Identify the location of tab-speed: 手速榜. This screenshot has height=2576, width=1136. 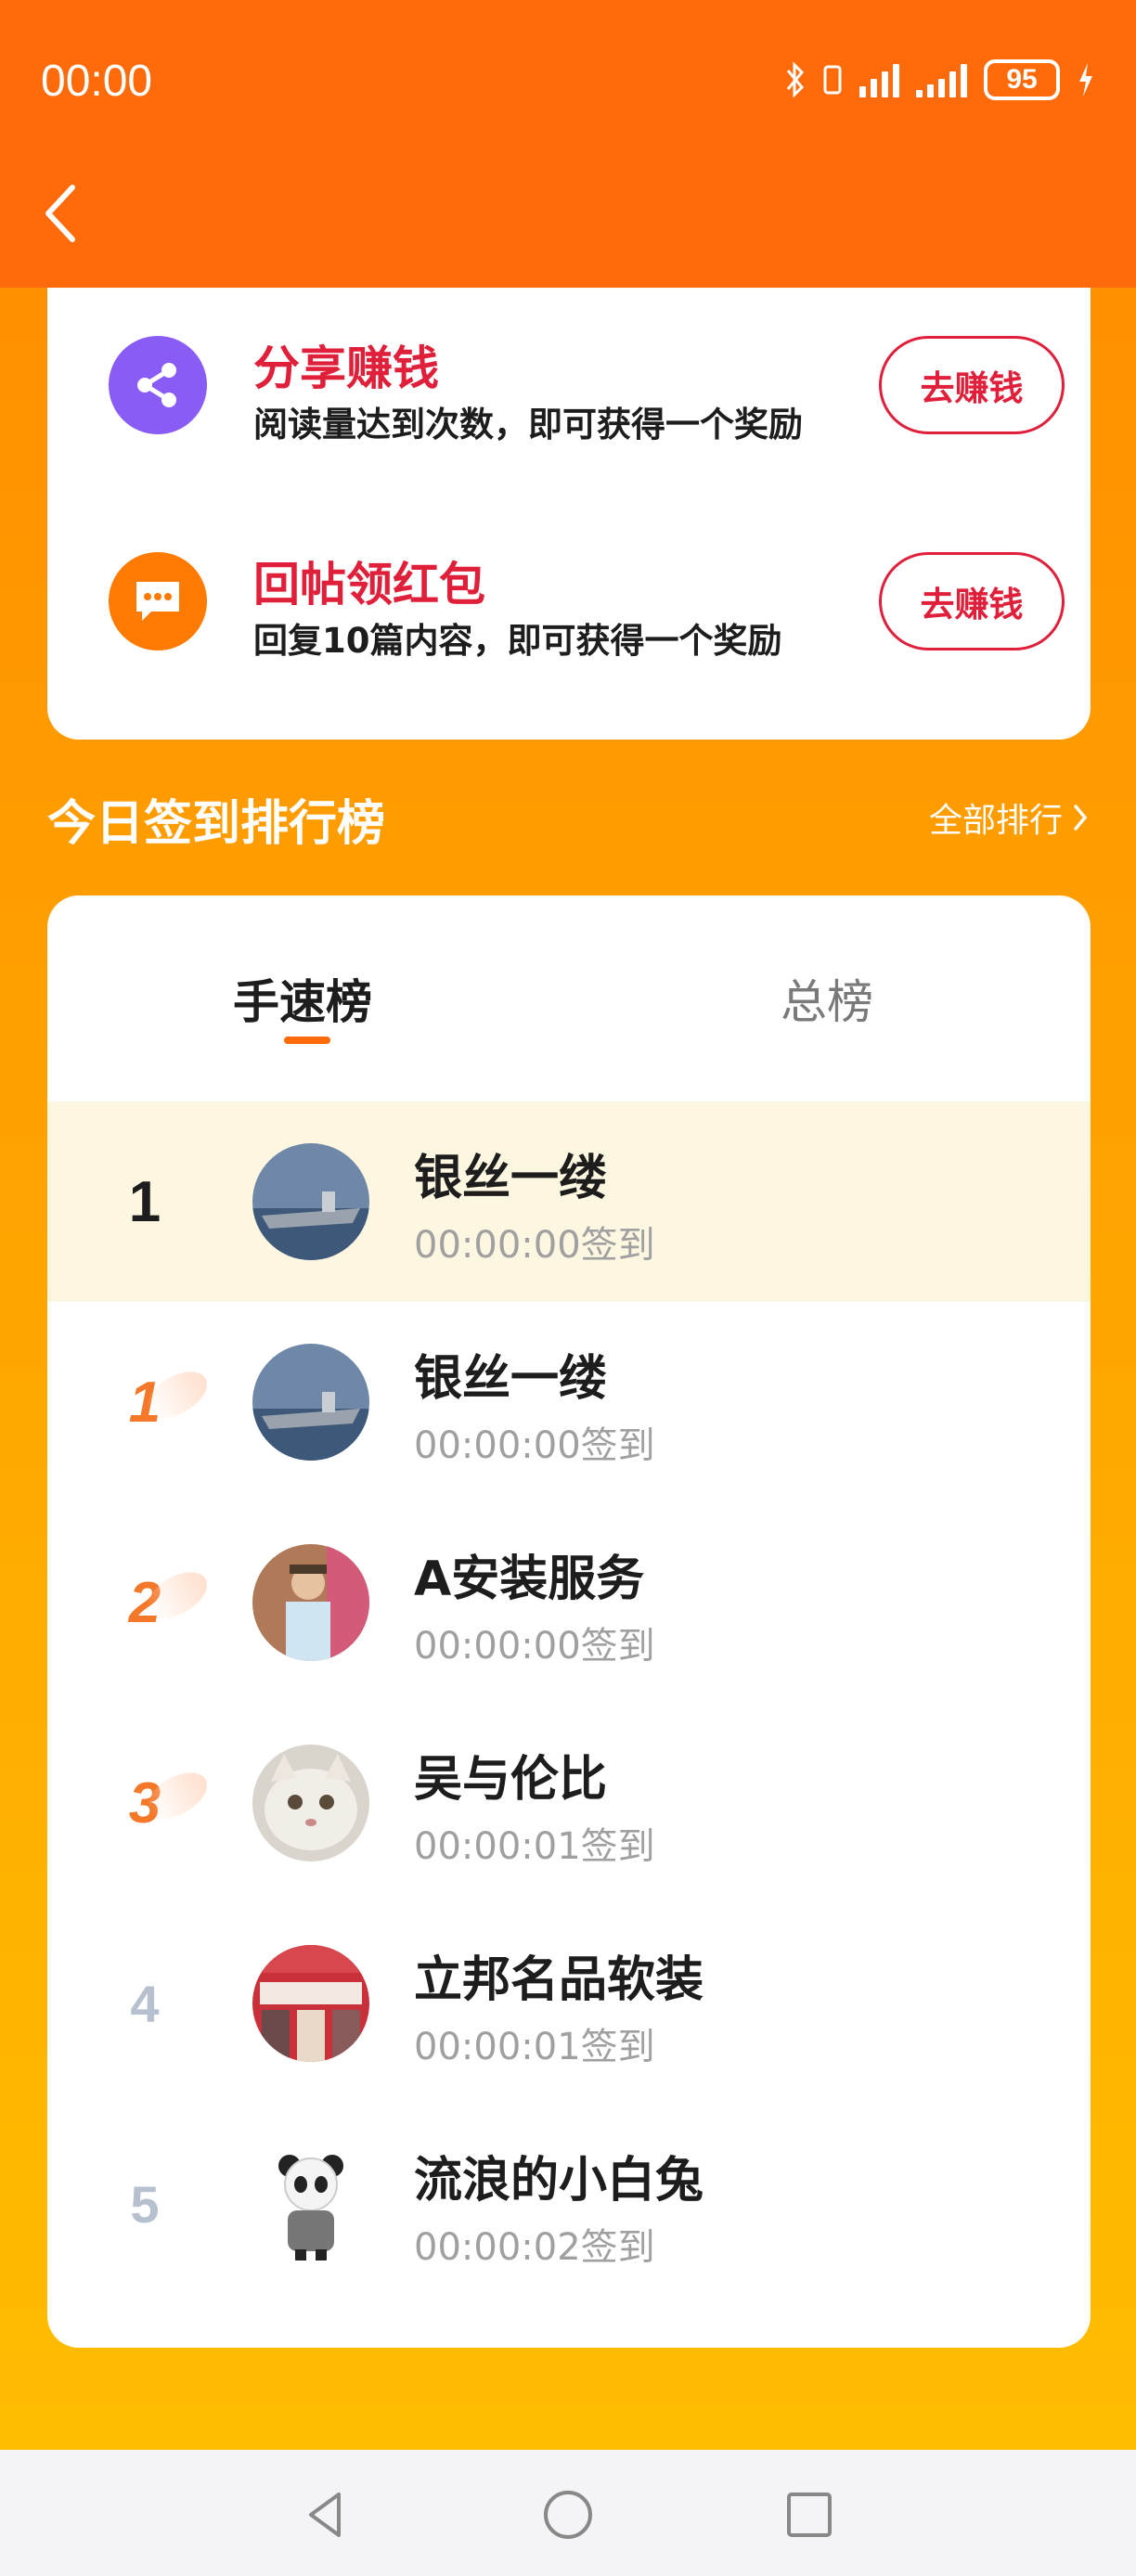
(302, 998).